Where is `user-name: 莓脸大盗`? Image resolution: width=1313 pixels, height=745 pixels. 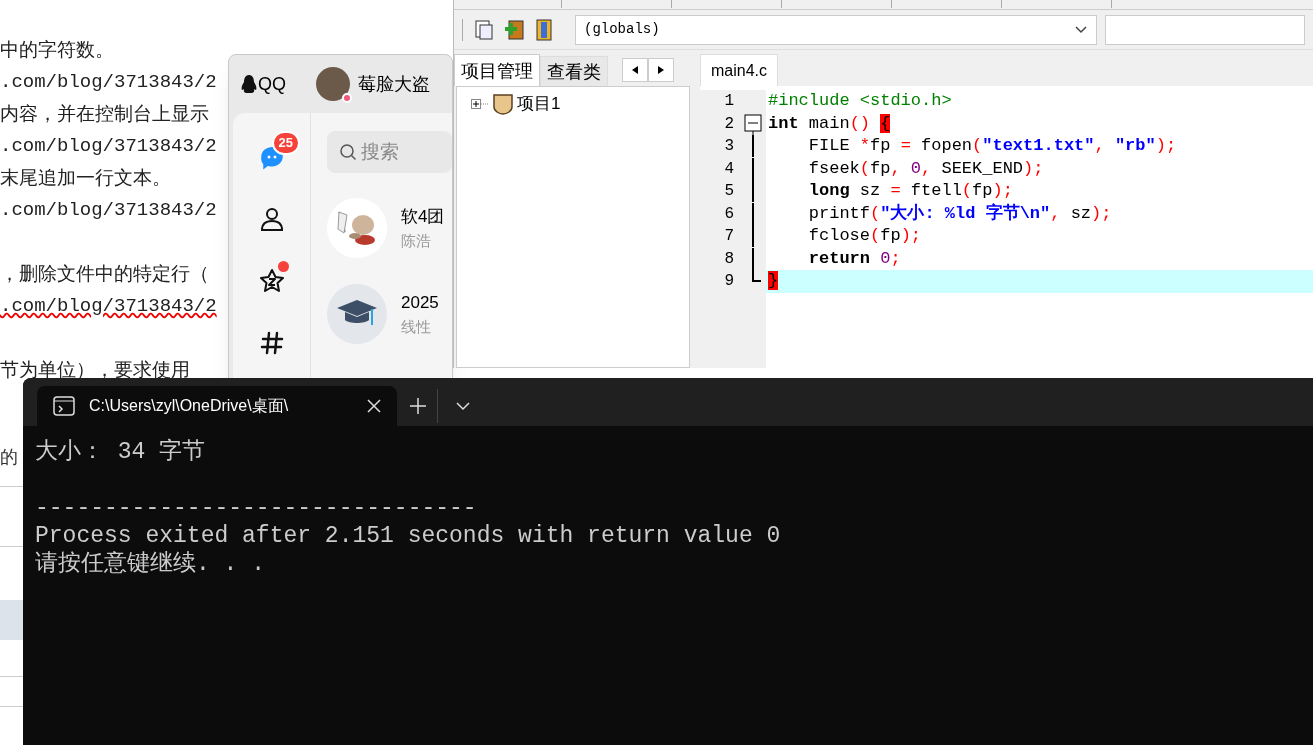 user-name: 莓脸大盗 is located at coordinates (394, 84).